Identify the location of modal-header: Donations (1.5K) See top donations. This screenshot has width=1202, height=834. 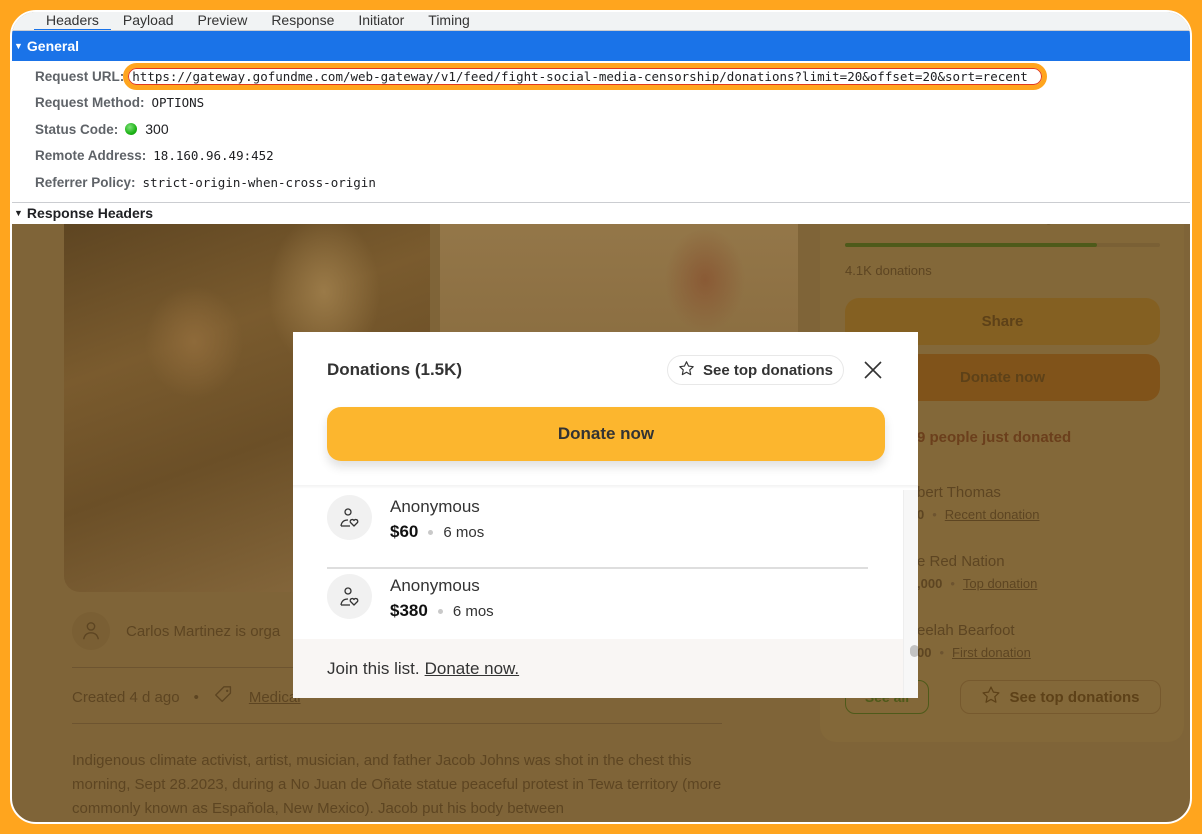
(605, 370).